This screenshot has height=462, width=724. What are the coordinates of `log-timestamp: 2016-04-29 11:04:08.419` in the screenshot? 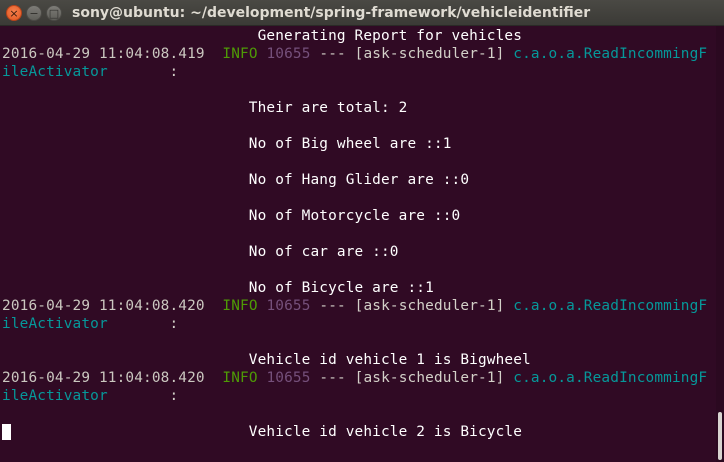 It's located at (103, 54).